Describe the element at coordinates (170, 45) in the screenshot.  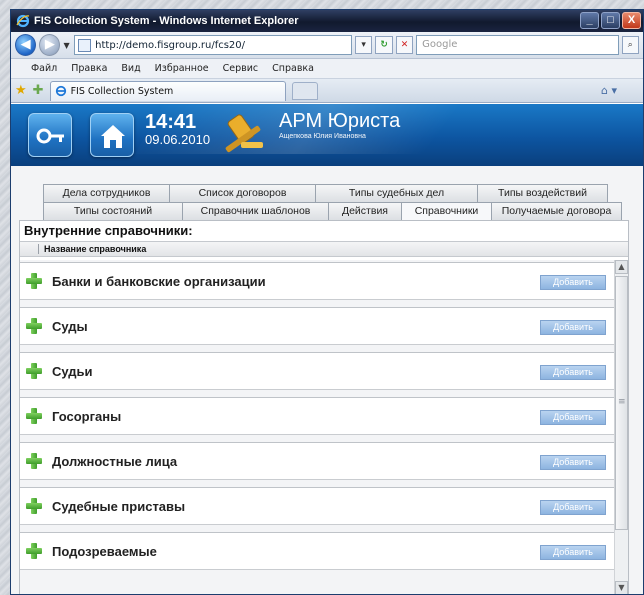
I see `url-text: http://demo.fisgroup.ru/fcs20/` at that location.